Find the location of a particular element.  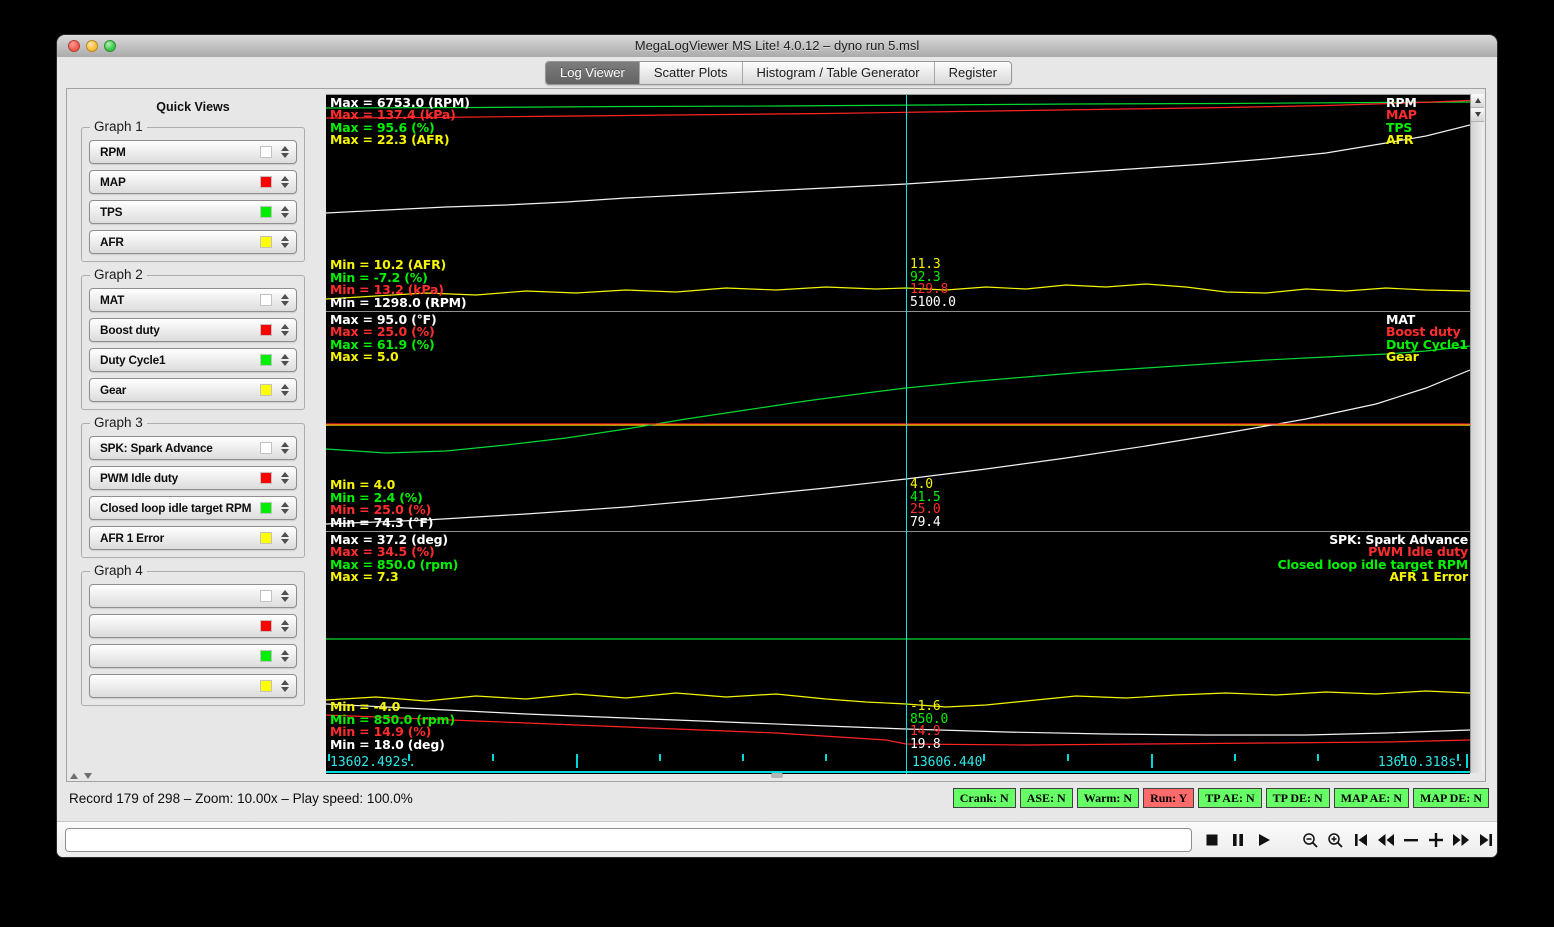

time-axis: 13602.492s. 13606.440 13610.318s. is located at coordinates (898, 764).